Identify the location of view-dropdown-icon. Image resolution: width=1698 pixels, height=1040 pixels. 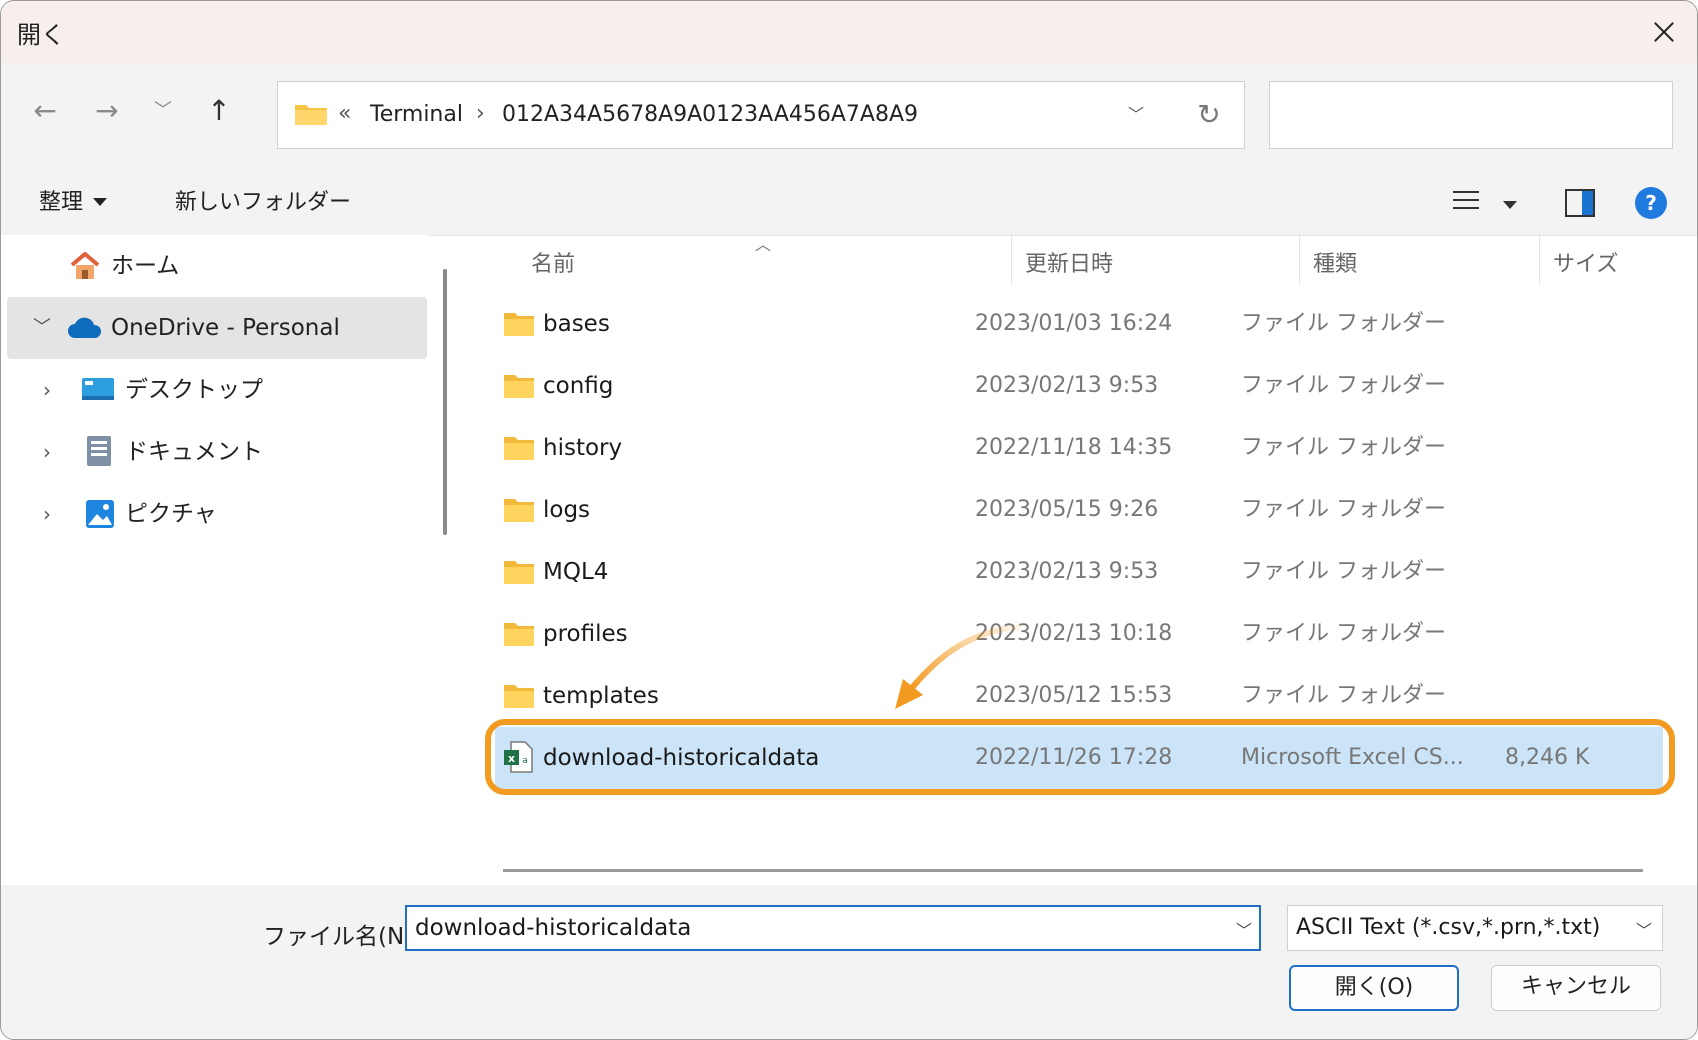
(1510, 205).